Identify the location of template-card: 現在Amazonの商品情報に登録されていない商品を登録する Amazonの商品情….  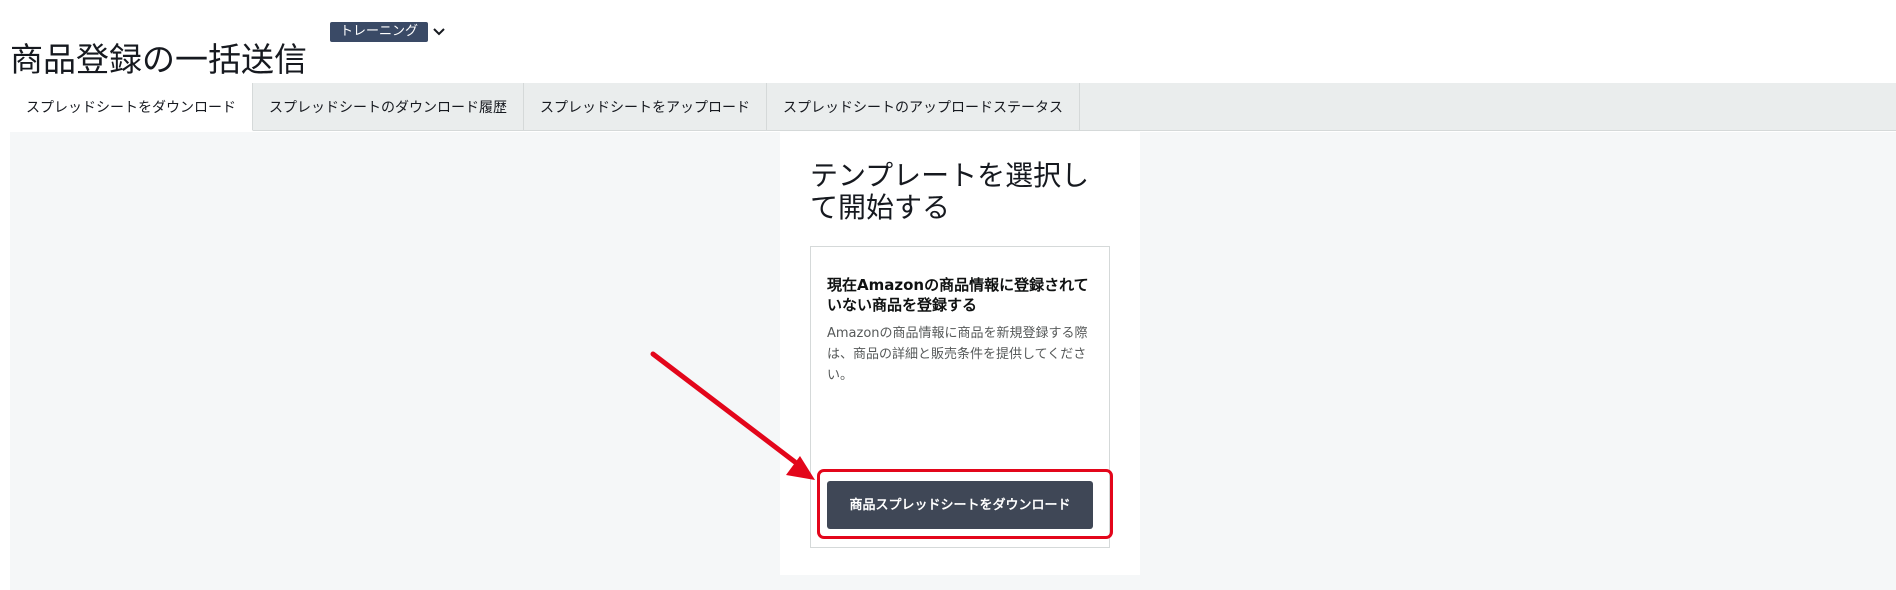
(960, 397).